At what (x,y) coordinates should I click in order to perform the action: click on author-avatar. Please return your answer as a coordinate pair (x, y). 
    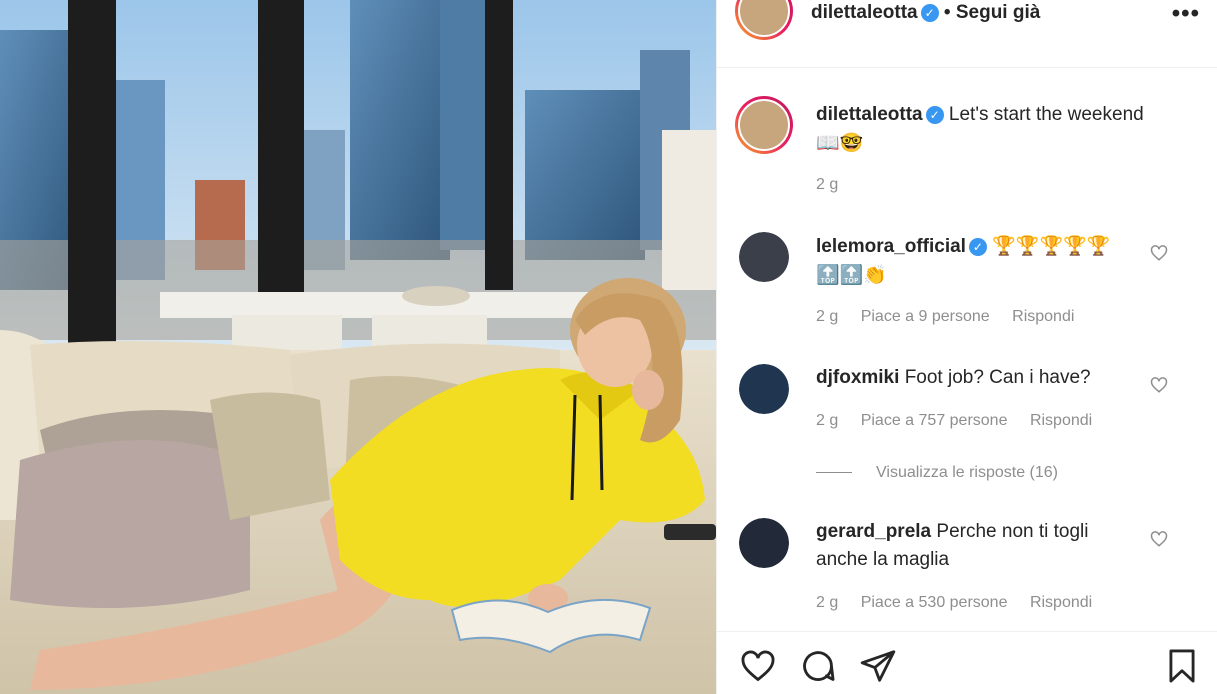
    Looking at the image, I should click on (764, 20).